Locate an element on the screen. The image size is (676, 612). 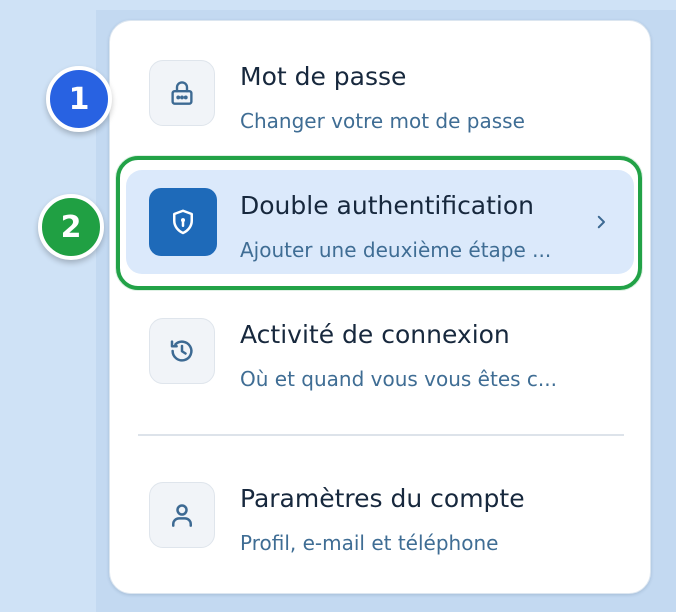
menu-item-password: Mot de passe Changer votre mot de passe is located at coordinates (380, 97).